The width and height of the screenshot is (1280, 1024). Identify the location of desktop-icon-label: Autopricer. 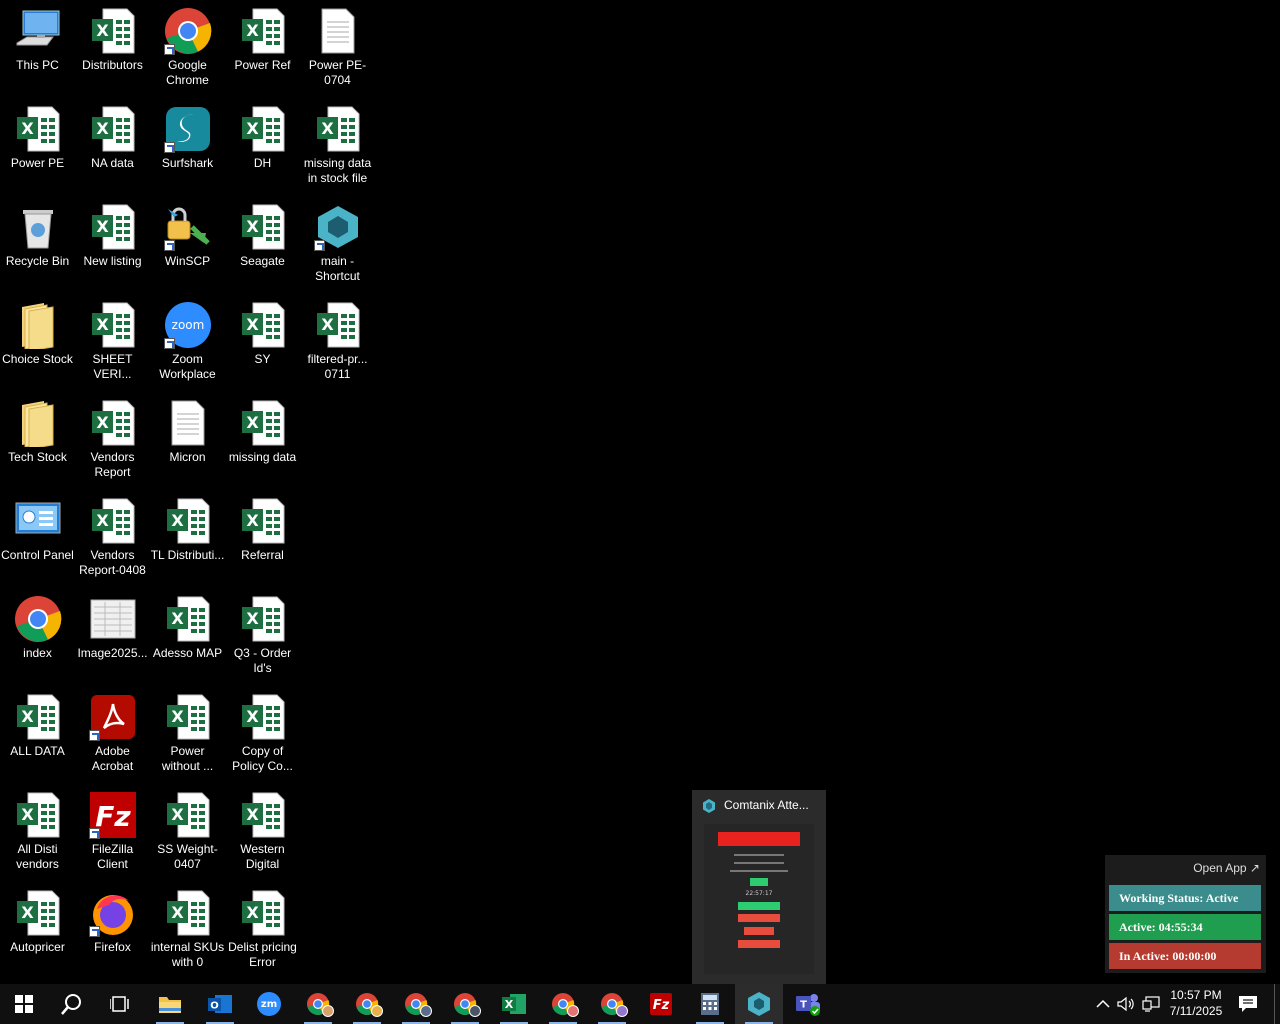
(37, 947).